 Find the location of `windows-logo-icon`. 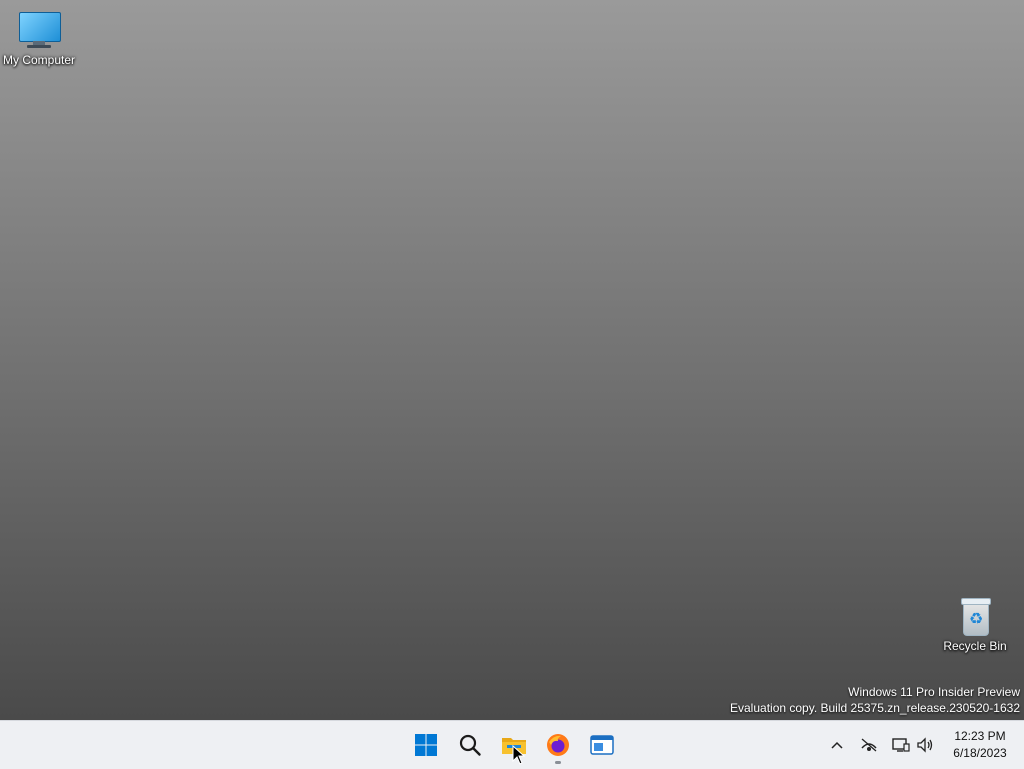

windows-logo-icon is located at coordinates (426, 745).